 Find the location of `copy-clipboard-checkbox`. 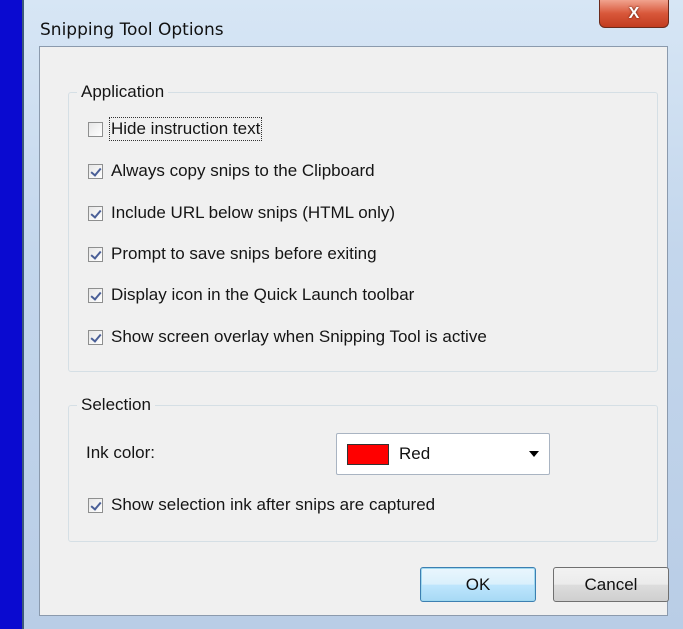

copy-clipboard-checkbox is located at coordinates (95, 171).